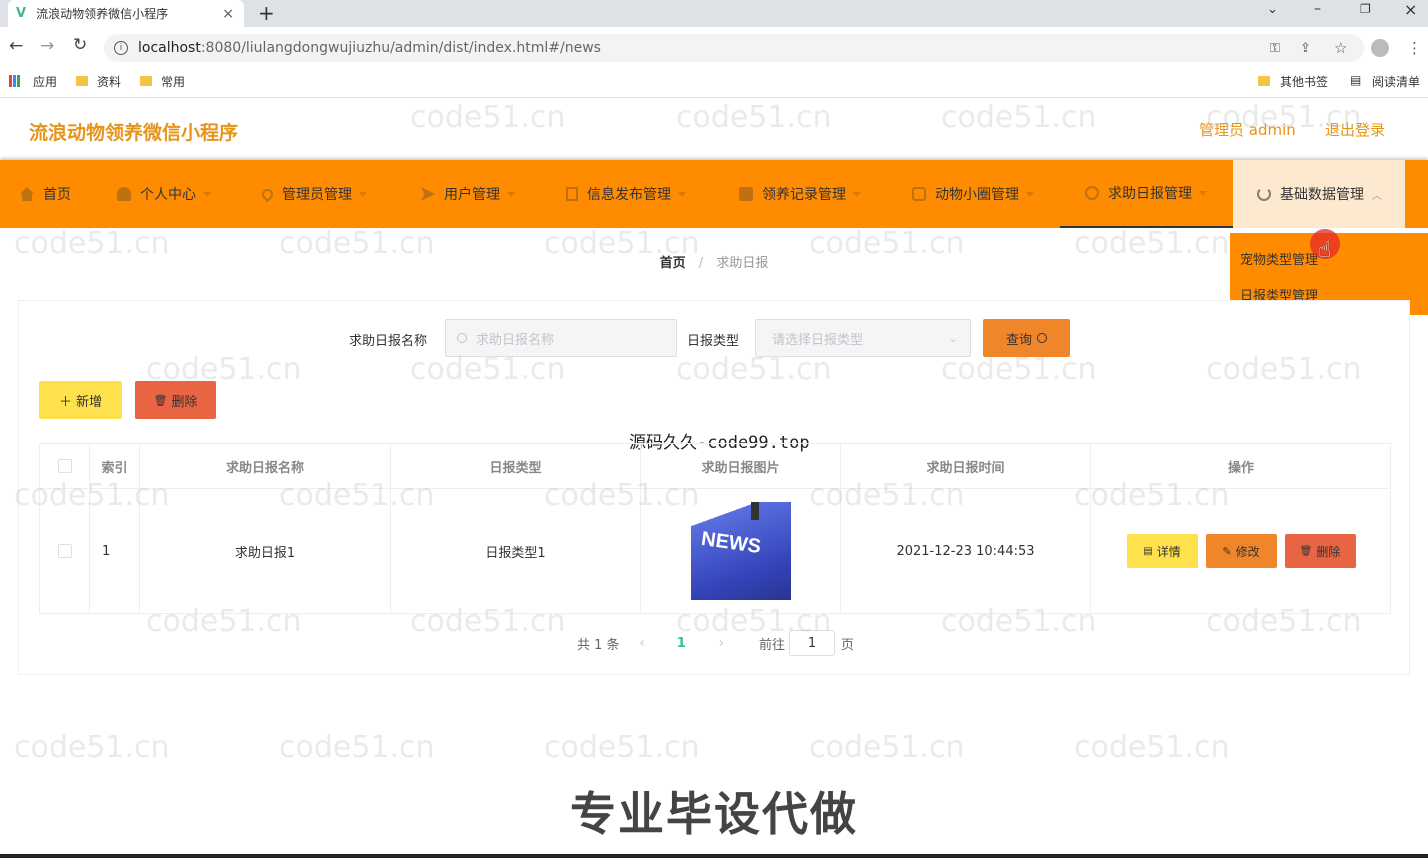 The width and height of the screenshot is (1428, 858). I want to click on send-icon, so click(428, 194).